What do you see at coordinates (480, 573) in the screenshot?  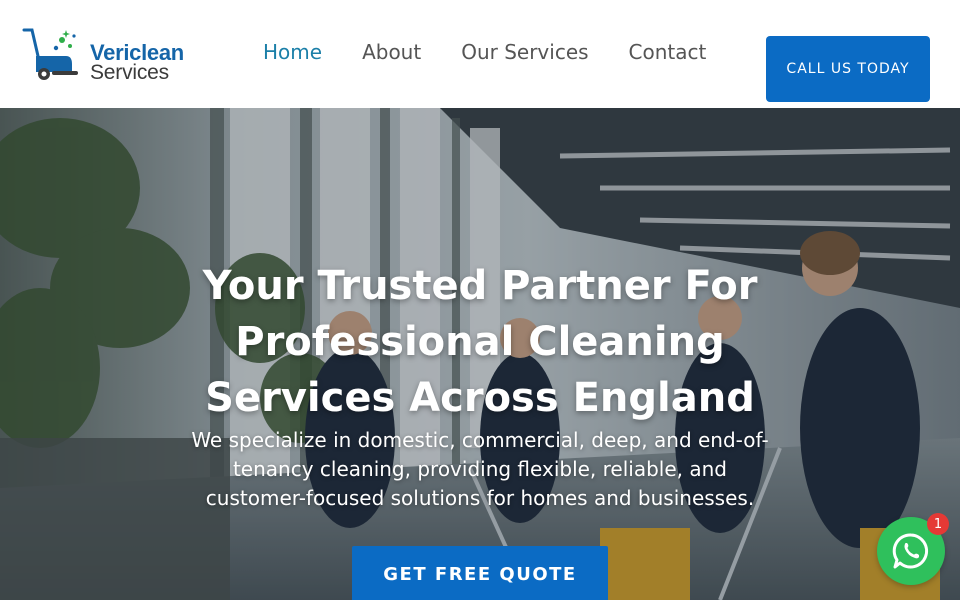 I see `get-free-quote-button: GET FREE QUOTE` at bounding box center [480, 573].